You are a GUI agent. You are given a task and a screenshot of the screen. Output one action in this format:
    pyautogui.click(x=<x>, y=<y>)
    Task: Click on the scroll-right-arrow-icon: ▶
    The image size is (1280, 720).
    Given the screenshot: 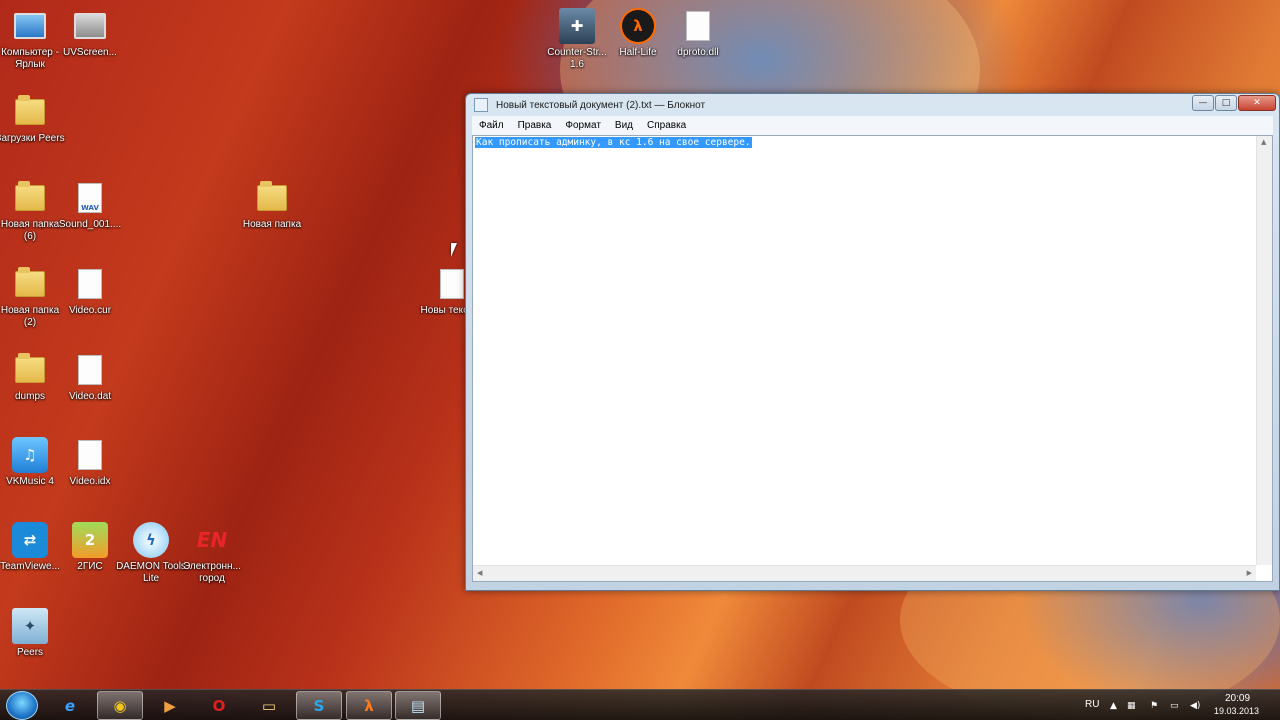 What is the action you would take?
    pyautogui.click(x=1249, y=573)
    